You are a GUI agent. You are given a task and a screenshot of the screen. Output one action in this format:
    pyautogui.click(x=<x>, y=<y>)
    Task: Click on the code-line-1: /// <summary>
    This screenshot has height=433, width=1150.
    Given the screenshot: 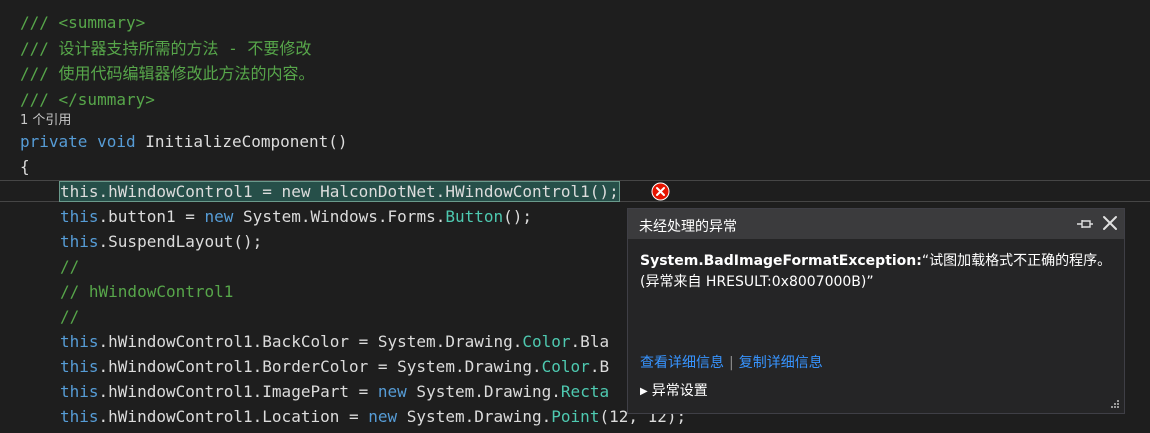 What is the action you would take?
    pyautogui.click(x=82, y=22)
    